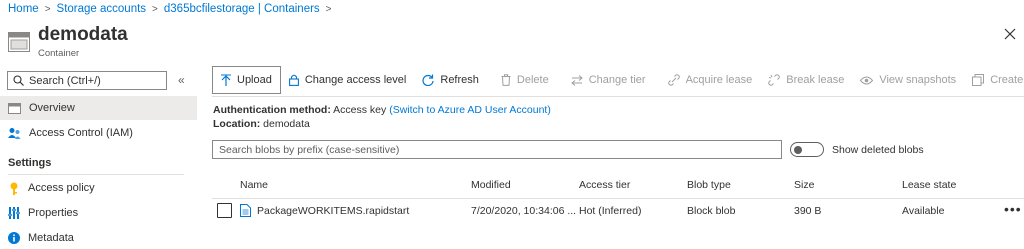 This screenshot has height=249, width=1024. I want to click on page-header: demodata Container, so click(68, 42).